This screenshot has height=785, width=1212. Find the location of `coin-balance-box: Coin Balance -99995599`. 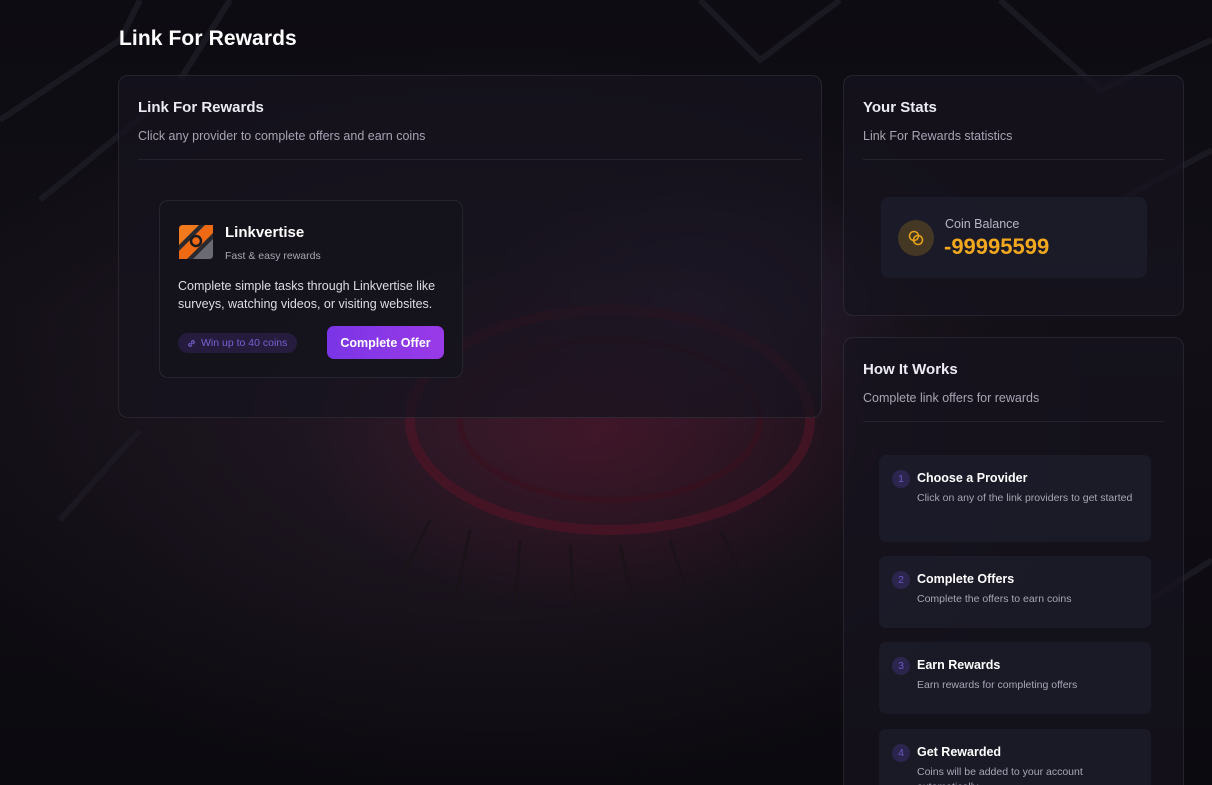

coin-balance-box: Coin Balance -99995599 is located at coordinates (1014, 237).